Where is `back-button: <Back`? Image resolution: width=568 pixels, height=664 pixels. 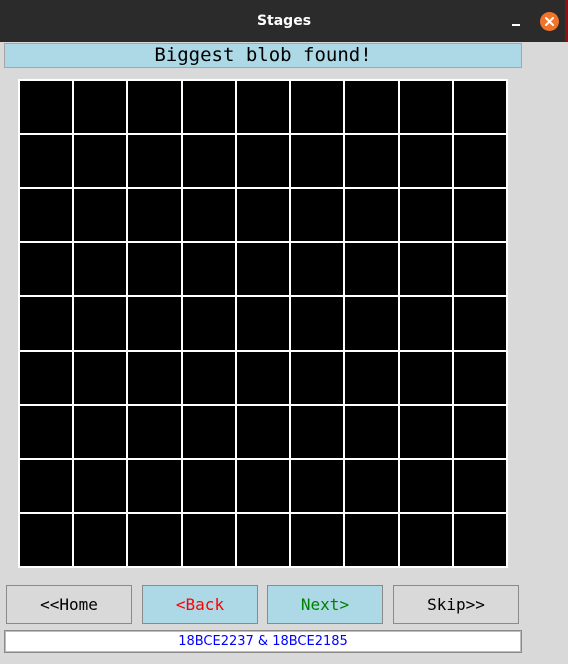
back-button: <Back is located at coordinates (200, 604).